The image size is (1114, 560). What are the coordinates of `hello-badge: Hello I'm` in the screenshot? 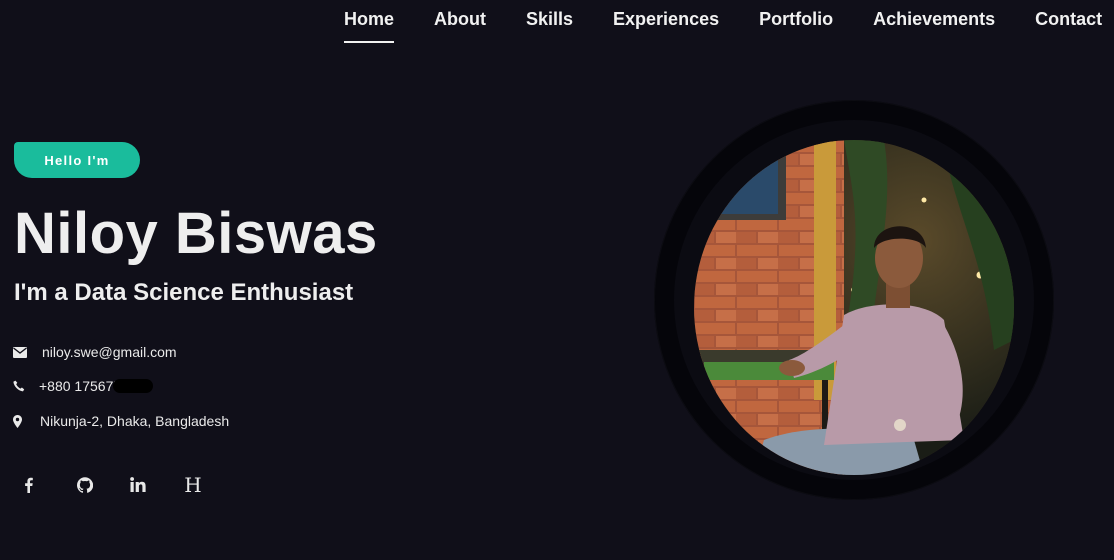 It's located at (77, 160).